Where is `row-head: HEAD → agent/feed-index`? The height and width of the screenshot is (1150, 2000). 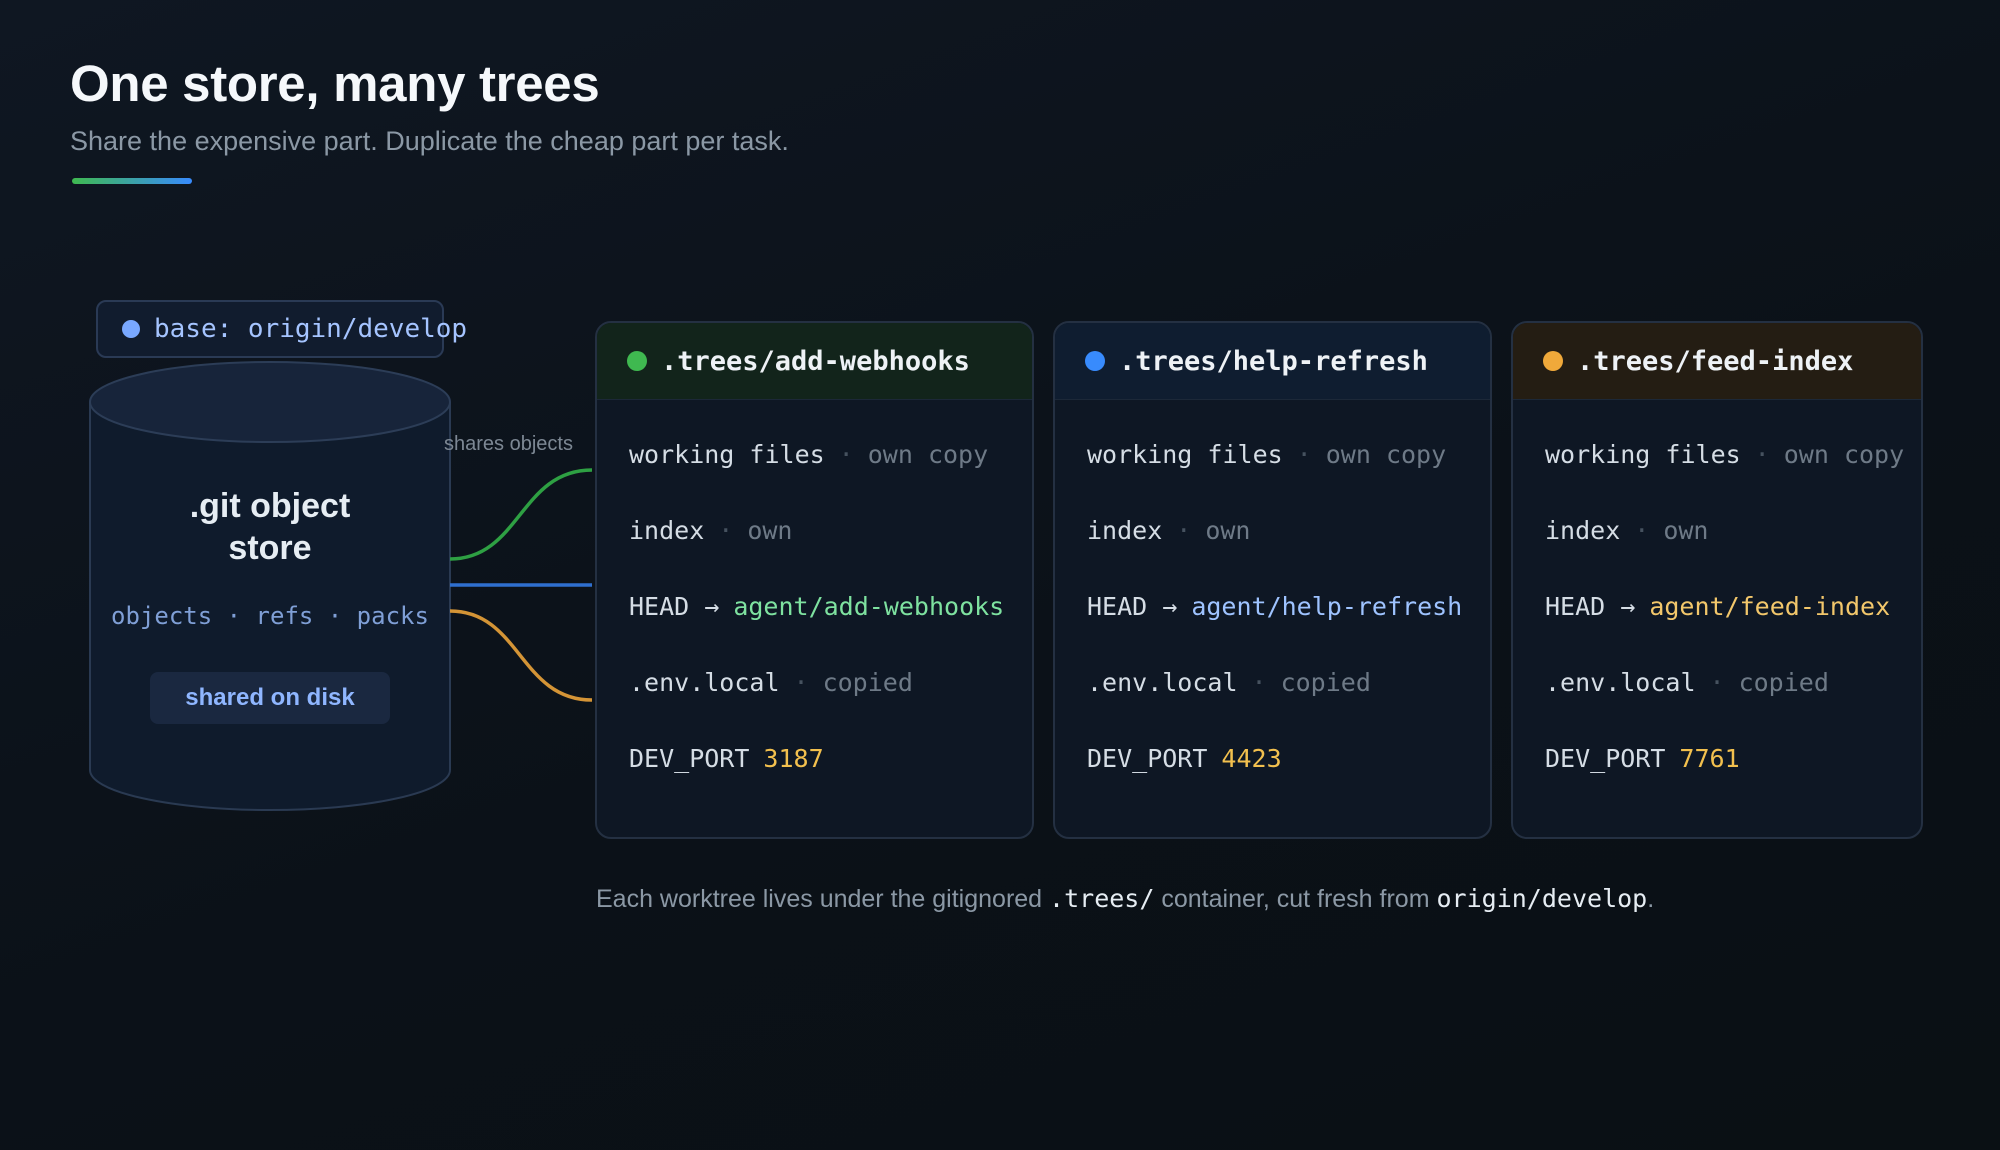 row-head: HEAD → agent/feed-index is located at coordinates (1733, 606).